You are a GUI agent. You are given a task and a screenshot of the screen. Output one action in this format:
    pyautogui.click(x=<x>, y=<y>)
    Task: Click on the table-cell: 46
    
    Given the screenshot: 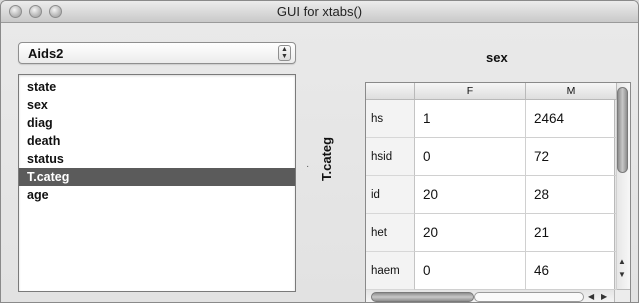 What is the action you would take?
    pyautogui.click(x=571, y=271)
    